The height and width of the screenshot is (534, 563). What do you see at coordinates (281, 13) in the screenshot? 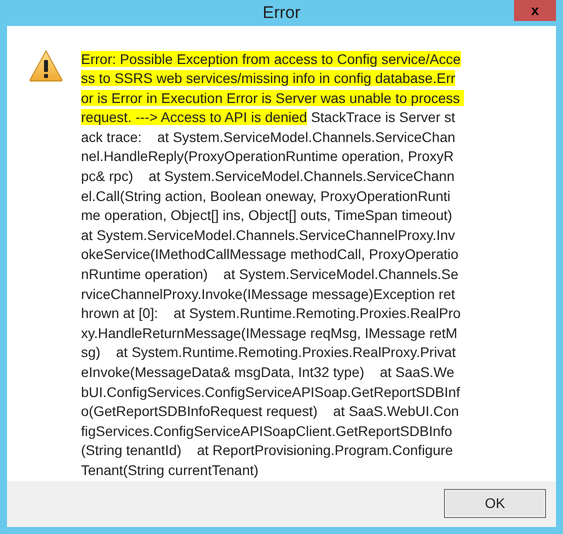
I see `window-title: Error` at bounding box center [281, 13].